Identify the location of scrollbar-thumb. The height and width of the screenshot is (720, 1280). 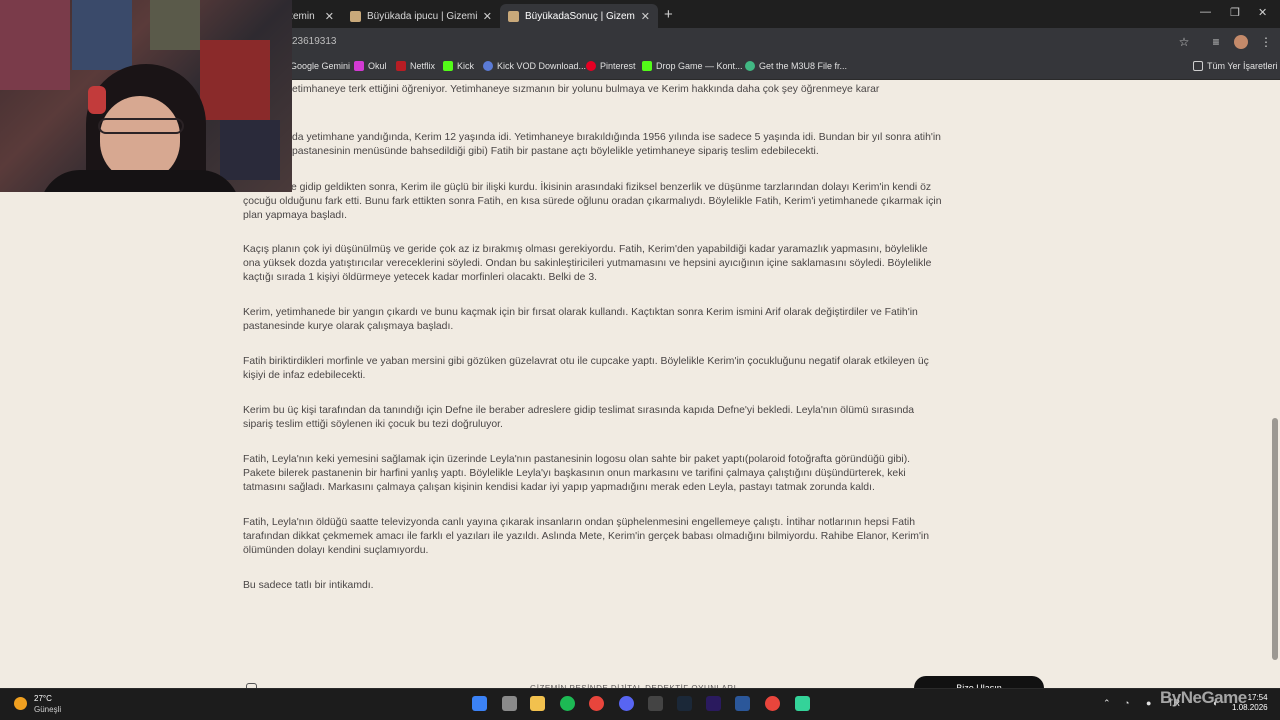
(1275, 539).